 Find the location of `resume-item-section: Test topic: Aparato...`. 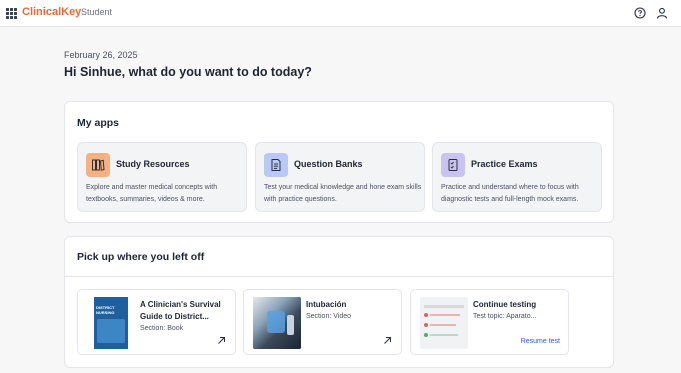

resume-item-section: Test topic: Aparato... is located at coordinates (505, 316).